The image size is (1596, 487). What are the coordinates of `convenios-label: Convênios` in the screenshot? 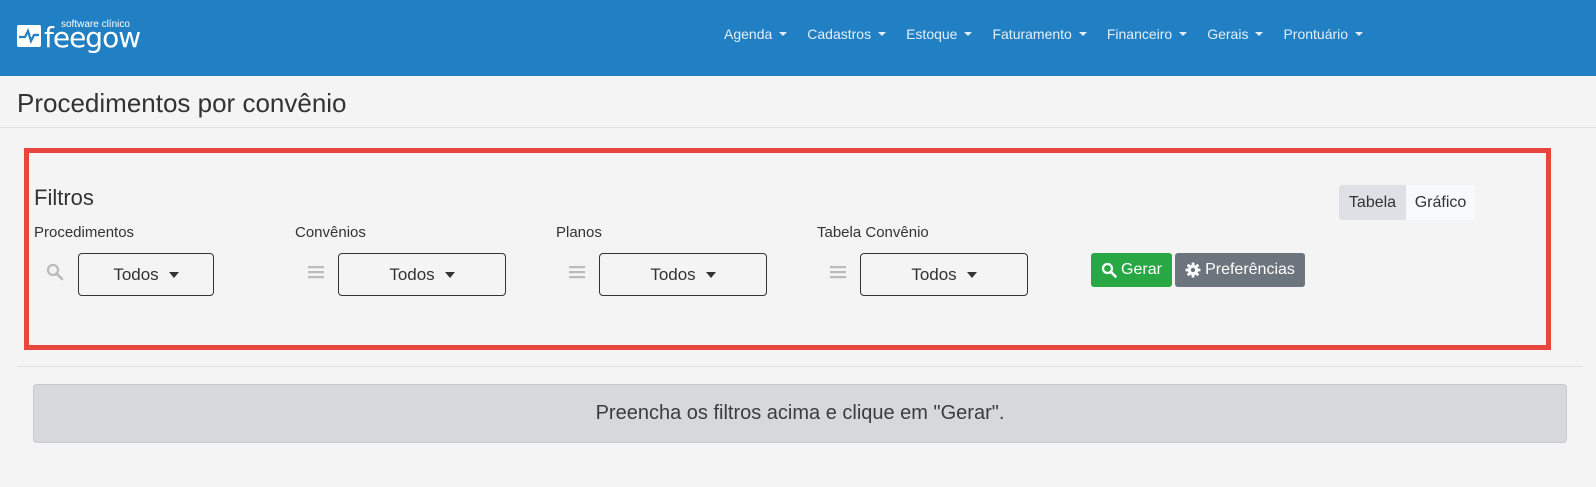 It's located at (330, 232).